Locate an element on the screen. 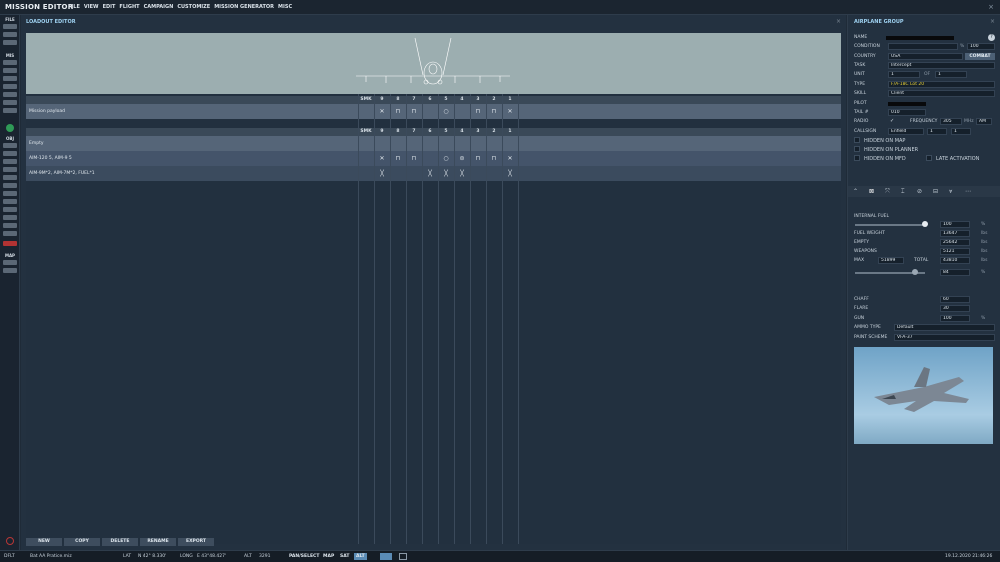  add-zone-icon is located at coordinates (10, 193).